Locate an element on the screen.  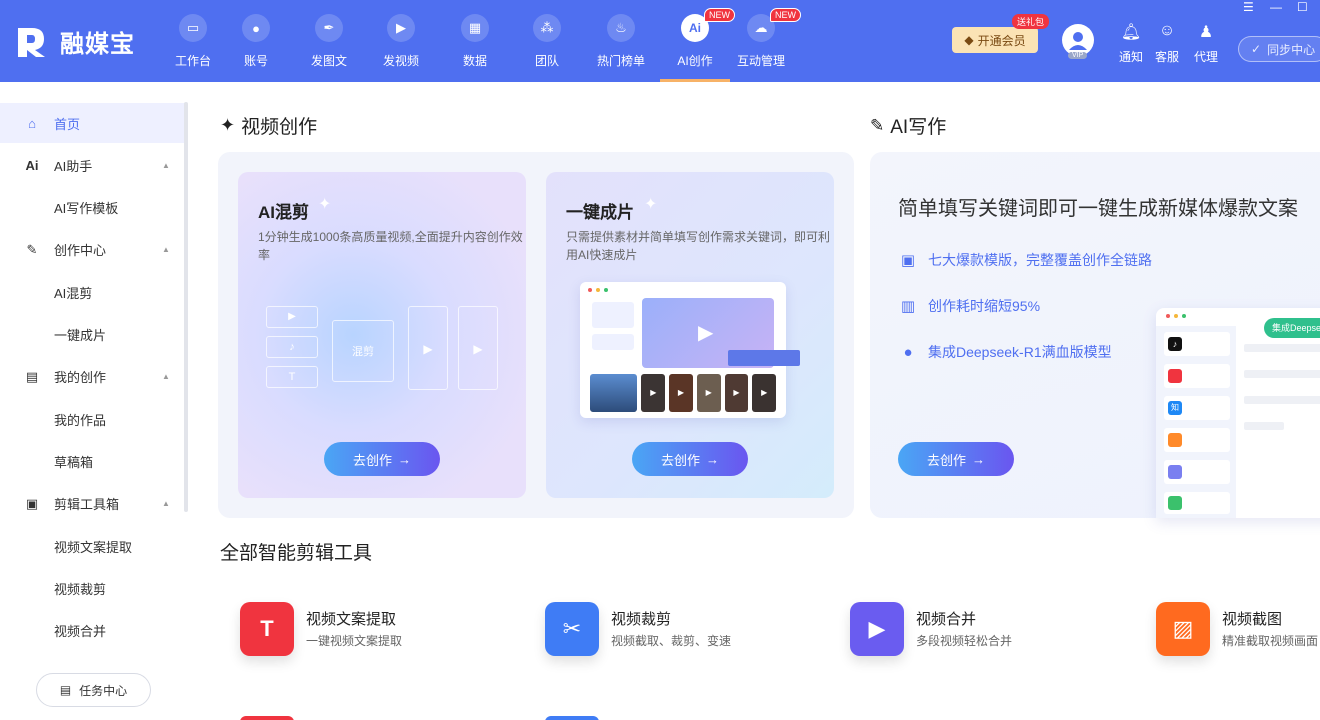
bulb-icon: ● is located at coordinates (908, 352).